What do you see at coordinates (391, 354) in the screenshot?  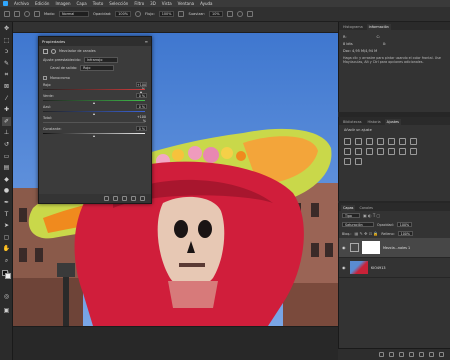 I see `layer-style-icon` at bounding box center [391, 354].